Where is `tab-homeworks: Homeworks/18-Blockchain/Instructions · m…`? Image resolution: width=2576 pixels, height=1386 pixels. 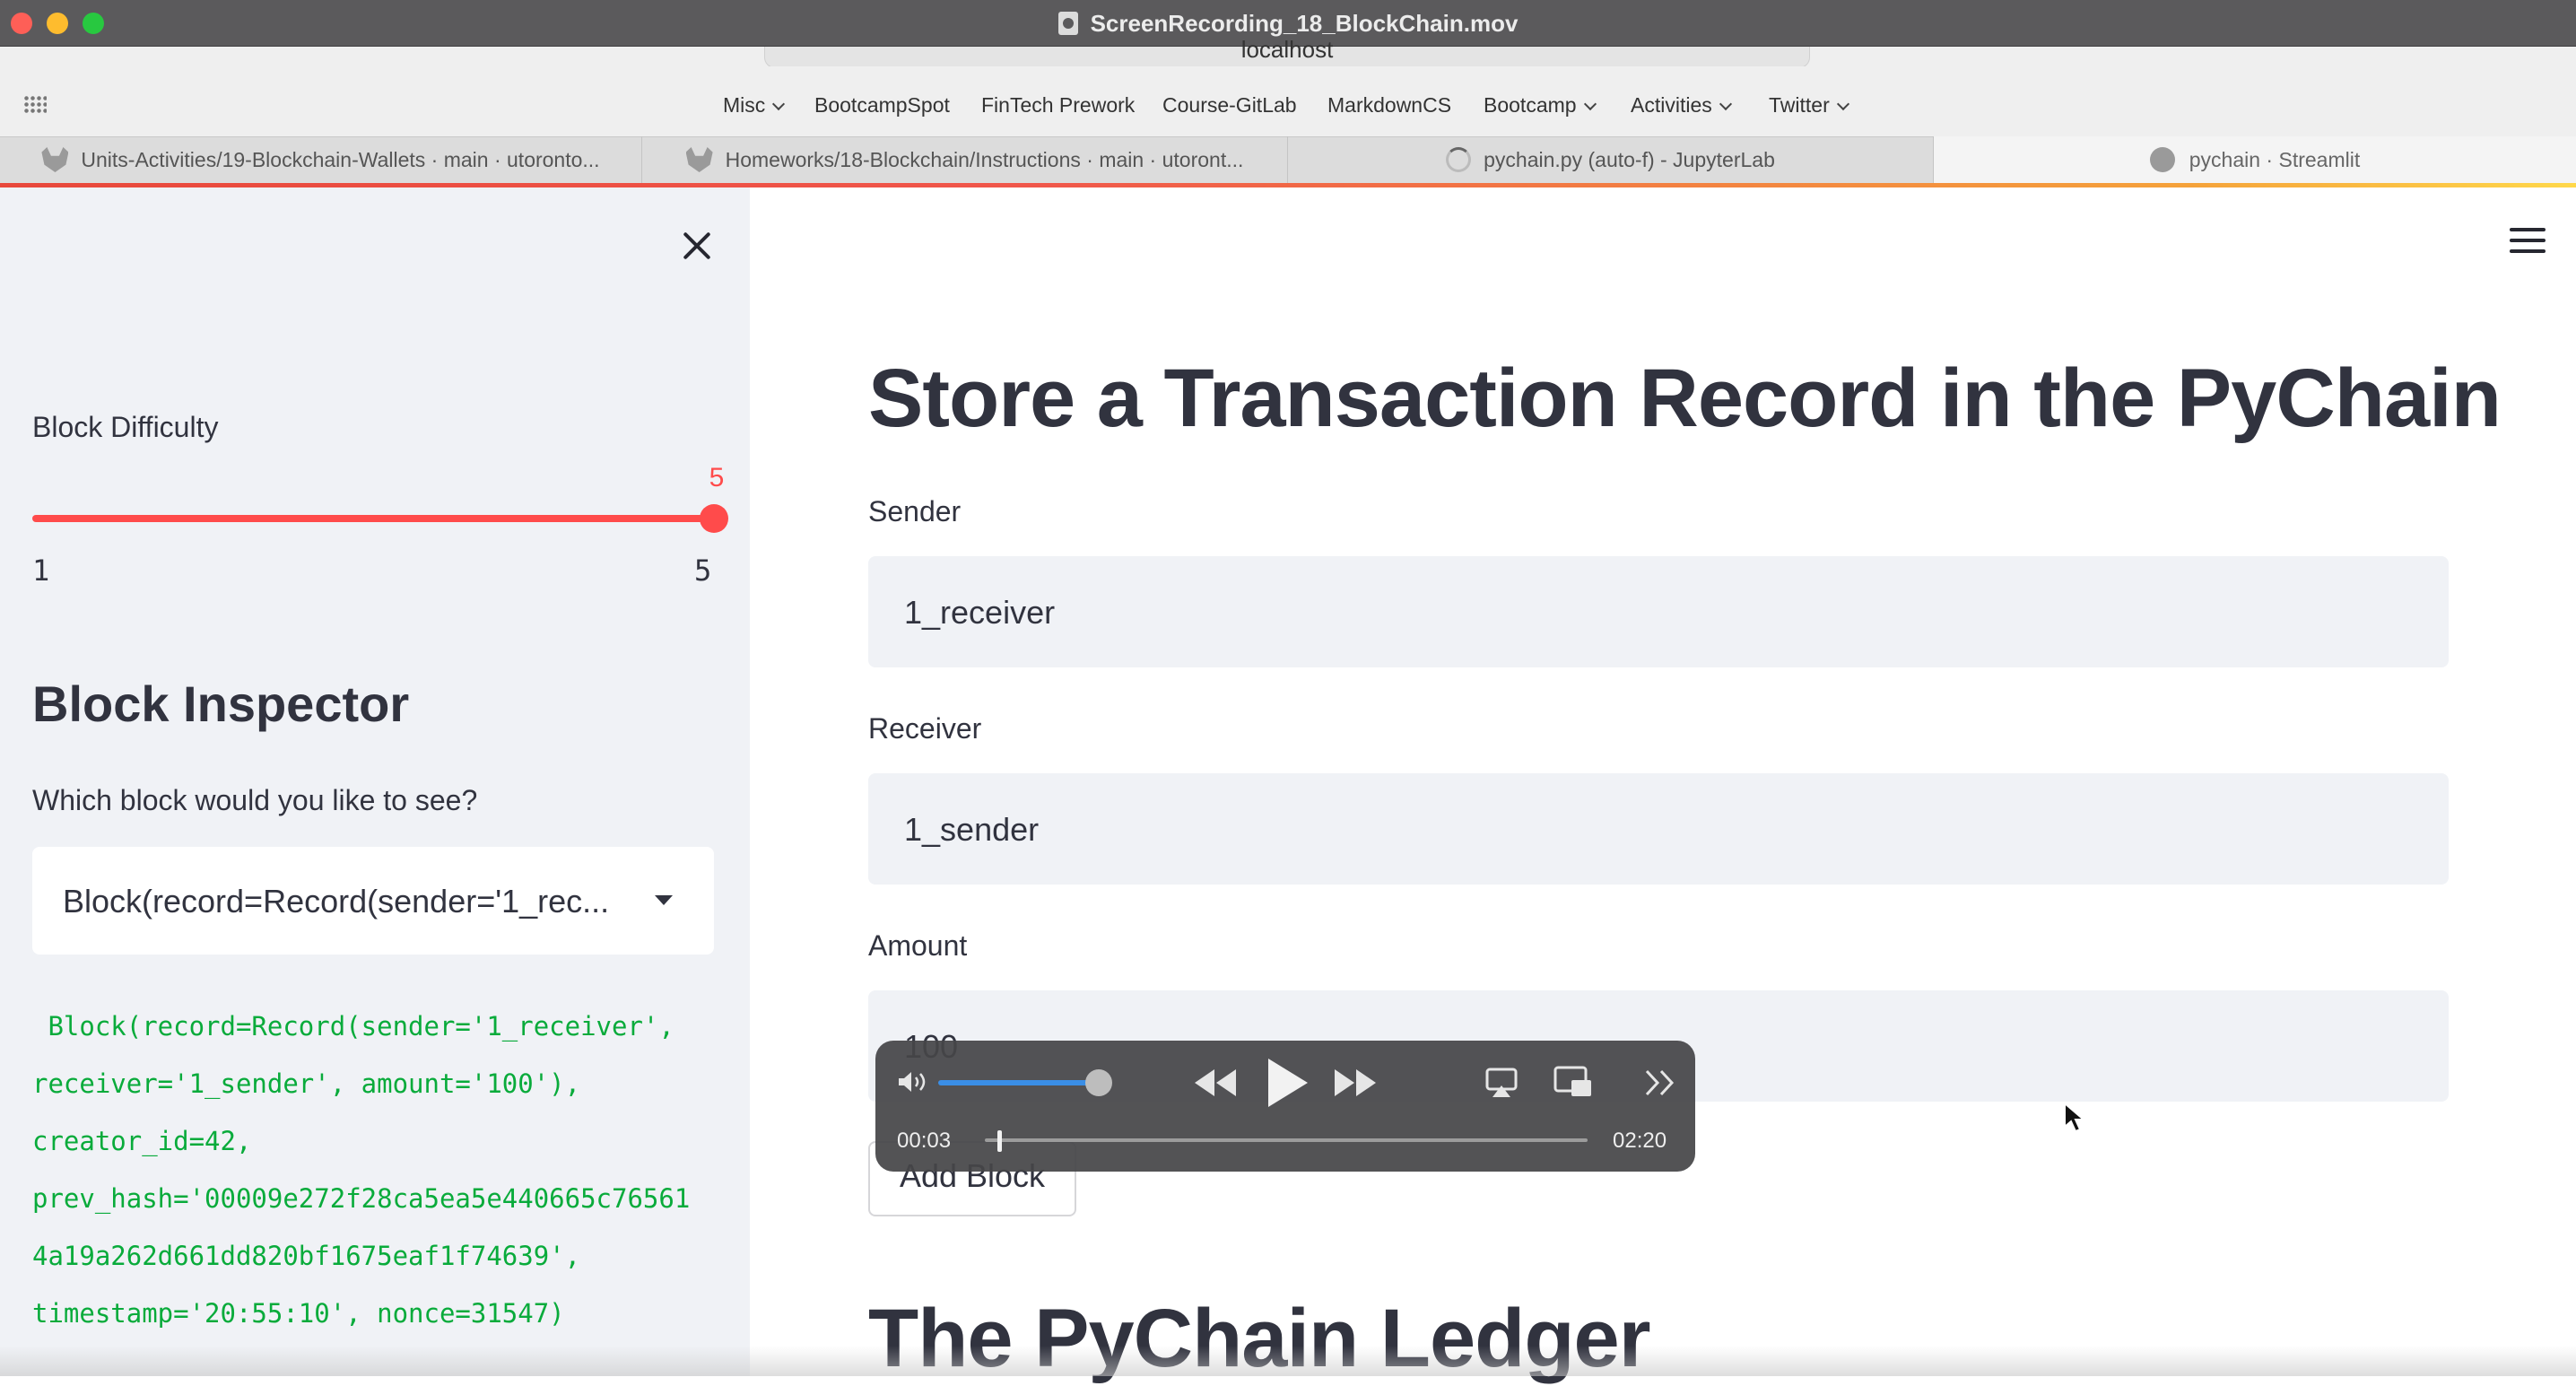 tab-homeworks: Homeworks/18-Blockchain/Instructions · m… is located at coordinates (965, 160).